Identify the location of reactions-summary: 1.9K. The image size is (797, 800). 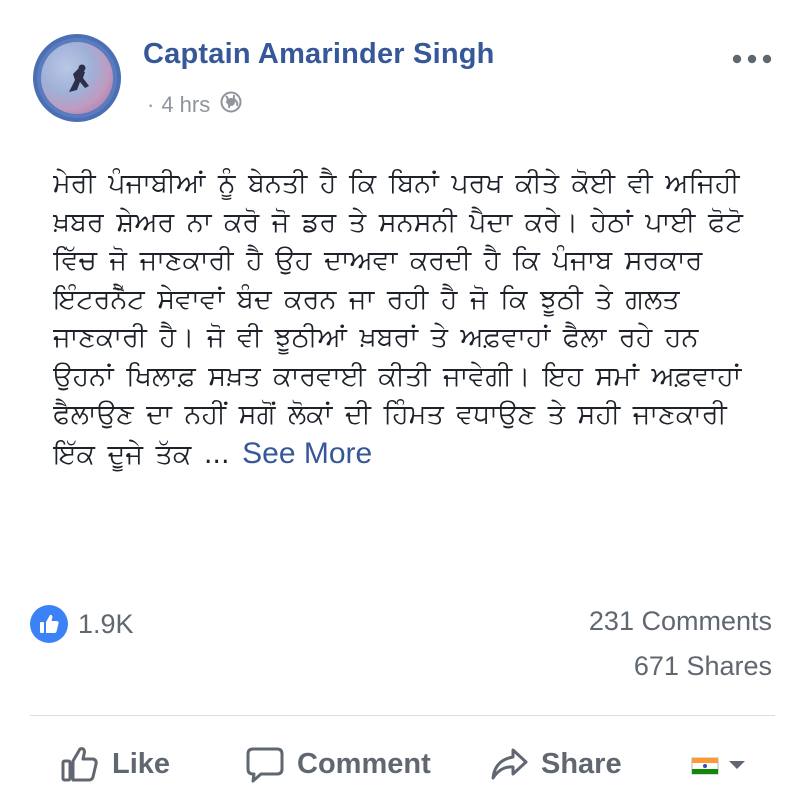
(82, 624).